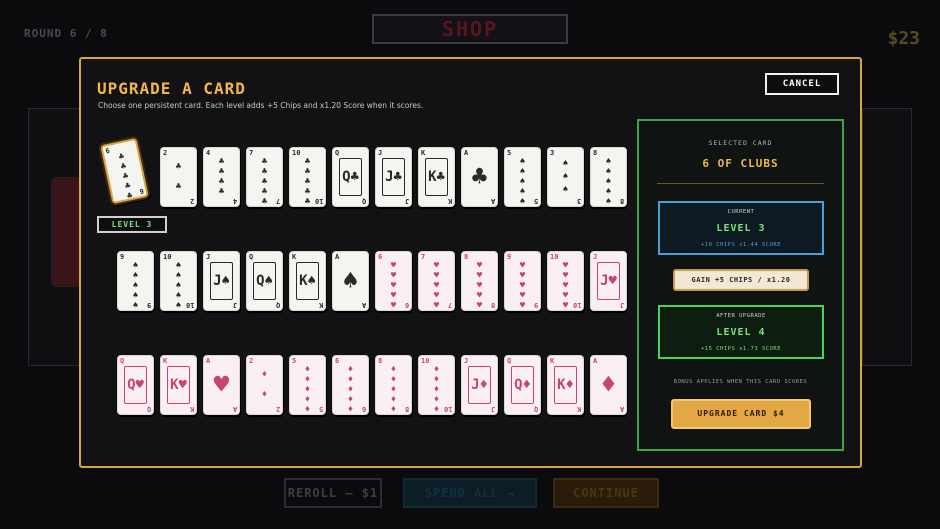 The width and height of the screenshot is (940, 529). I want to click on playing-card: 8♦♦♦♦♦♦♦♦8, so click(393, 385).